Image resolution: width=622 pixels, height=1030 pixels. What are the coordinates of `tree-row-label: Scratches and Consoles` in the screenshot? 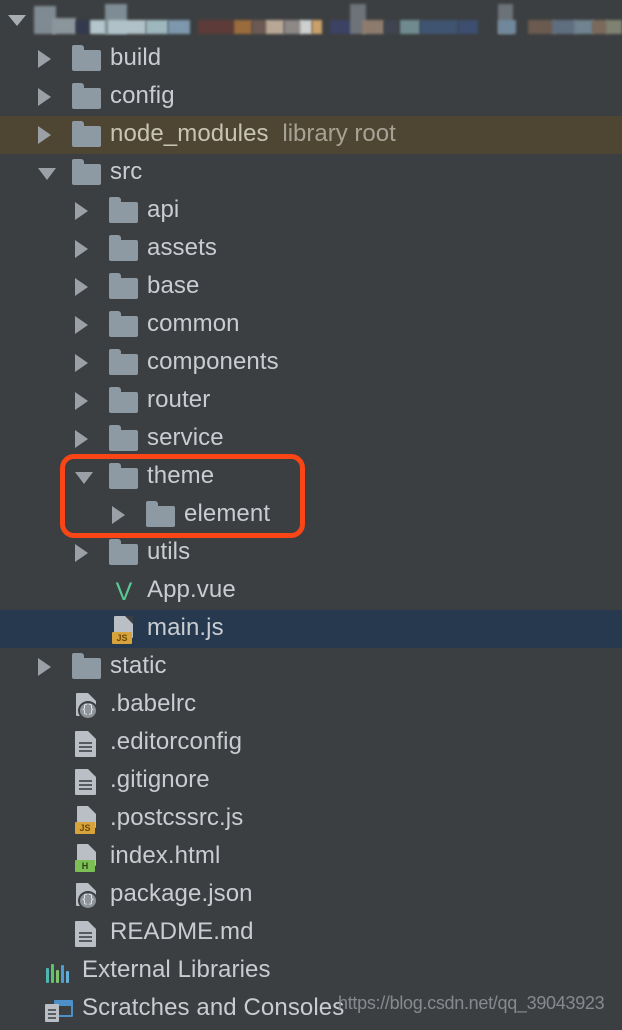 It's located at (213, 1007).